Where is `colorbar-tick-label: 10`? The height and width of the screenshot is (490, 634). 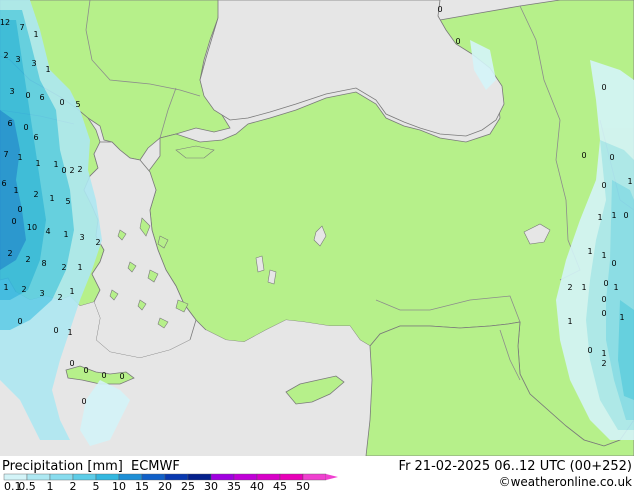 colorbar-tick-label: 10 is located at coordinates (119, 485).